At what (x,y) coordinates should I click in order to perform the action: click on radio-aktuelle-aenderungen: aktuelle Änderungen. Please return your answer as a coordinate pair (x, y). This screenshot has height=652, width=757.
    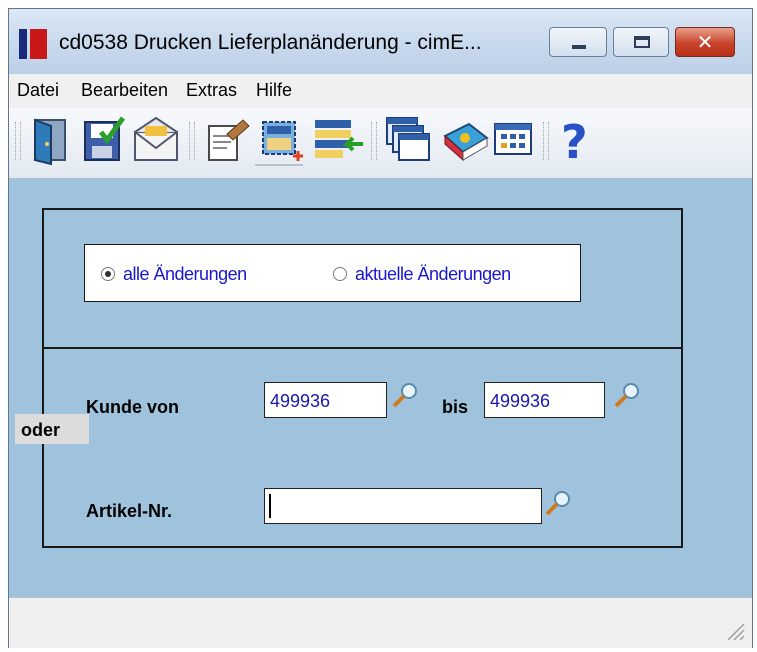
    Looking at the image, I should click on (422, 274).